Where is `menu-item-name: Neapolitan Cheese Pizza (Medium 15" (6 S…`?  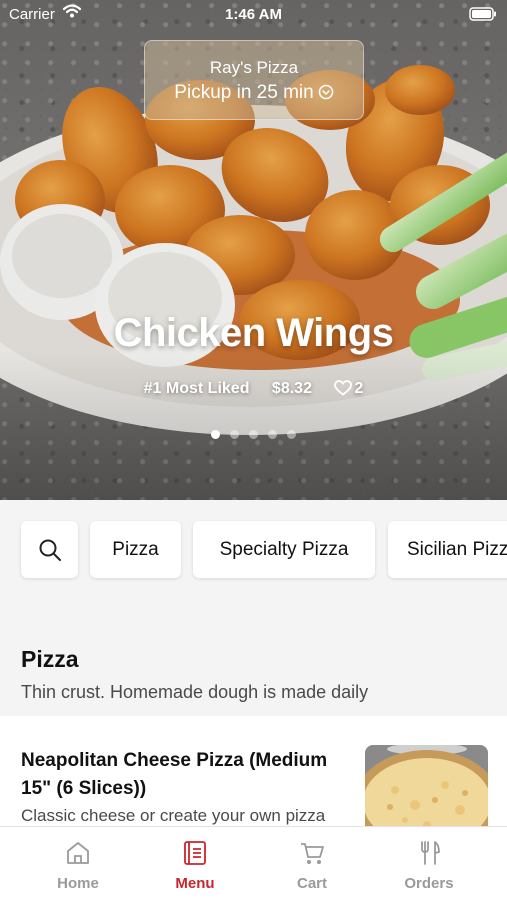 menu-item-name: Neapolitan Cheese Pizza (Medium 15" (6 S… is located at coordinates (174, 774).